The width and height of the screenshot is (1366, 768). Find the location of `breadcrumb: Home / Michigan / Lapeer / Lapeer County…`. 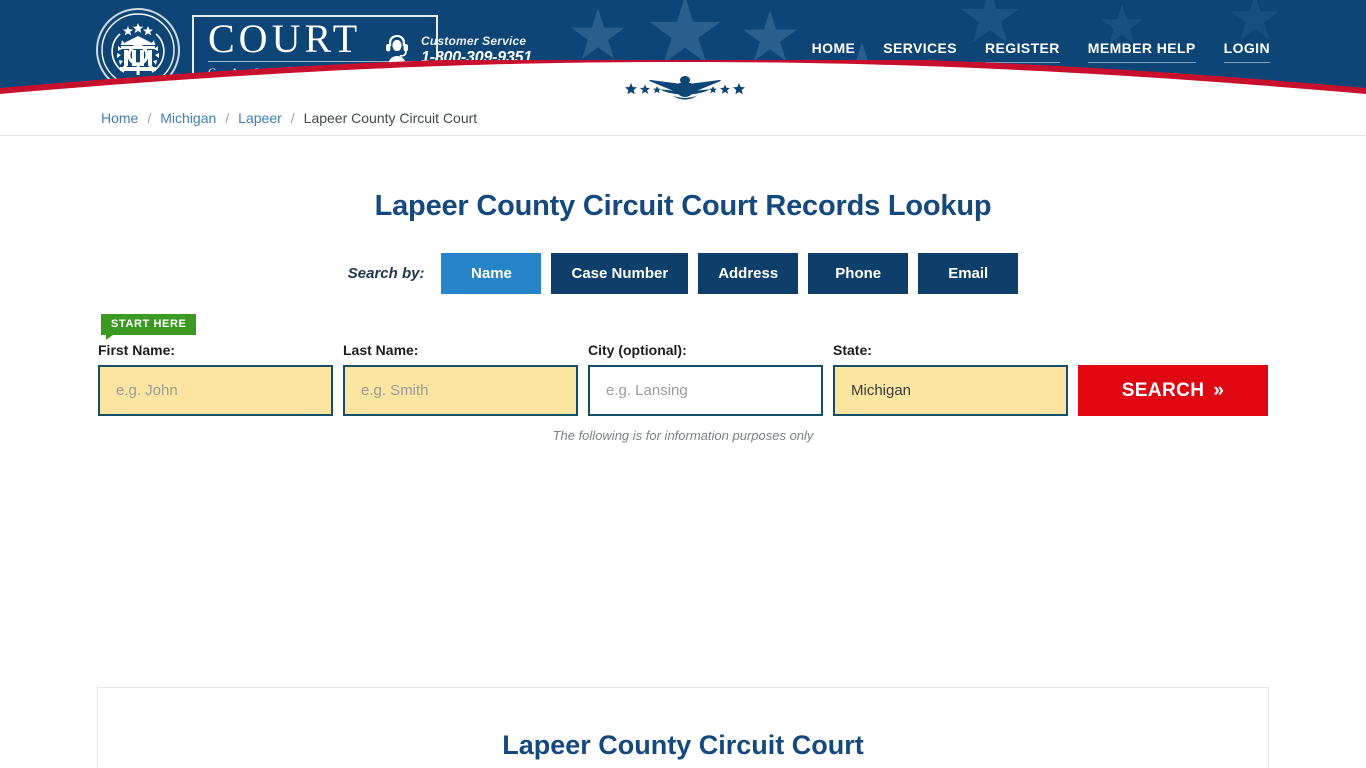

breadcrumb: Home / Michigan / Lapeer / Lapeer County… is located at coordinates (683, 118).